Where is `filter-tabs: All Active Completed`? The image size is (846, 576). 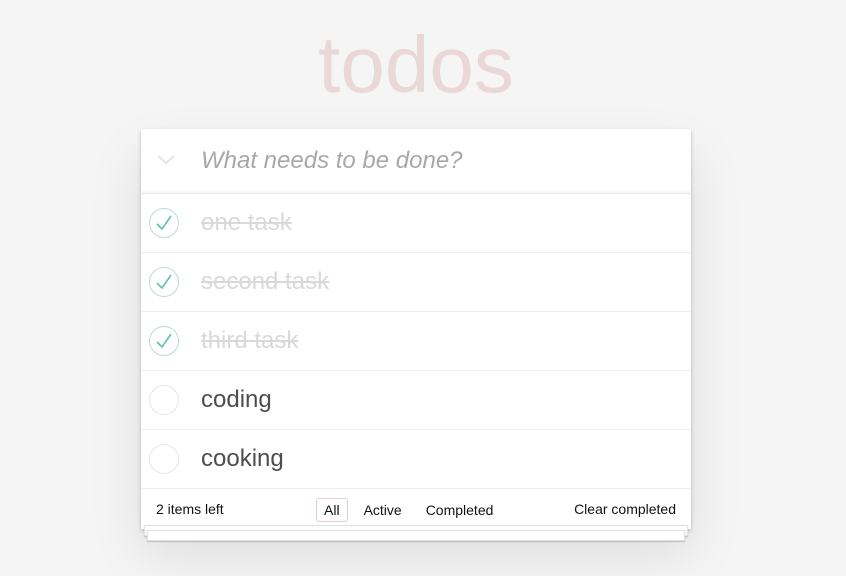 filter-tabs: All Active Completed is located at coordinates (408, 510).